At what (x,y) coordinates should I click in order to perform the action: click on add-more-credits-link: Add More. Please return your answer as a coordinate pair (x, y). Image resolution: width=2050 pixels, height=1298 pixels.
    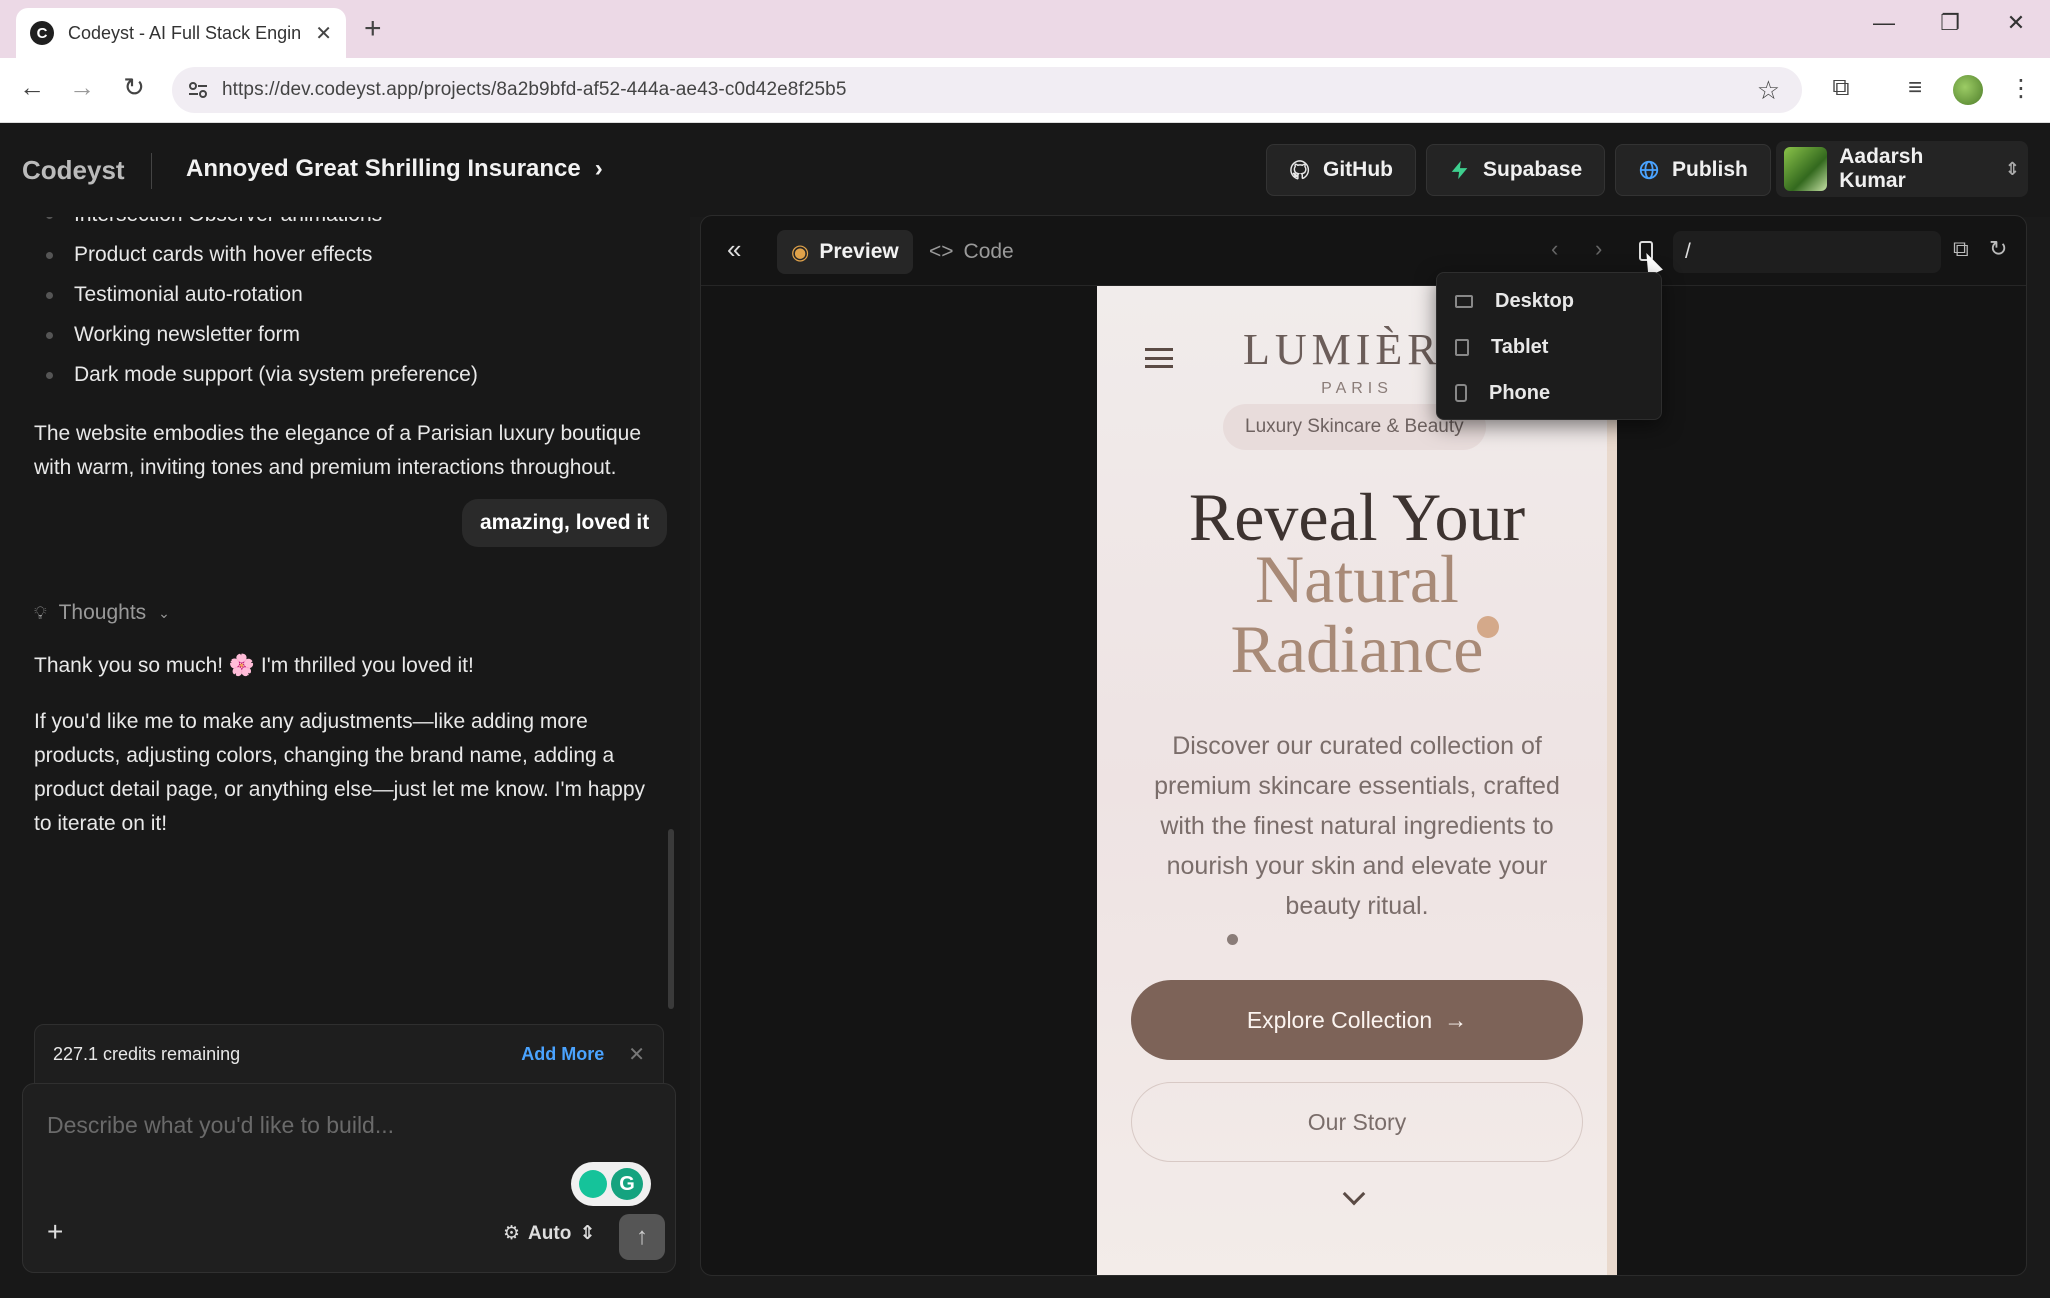
    Looking at the image, I should click on (562, 1054).